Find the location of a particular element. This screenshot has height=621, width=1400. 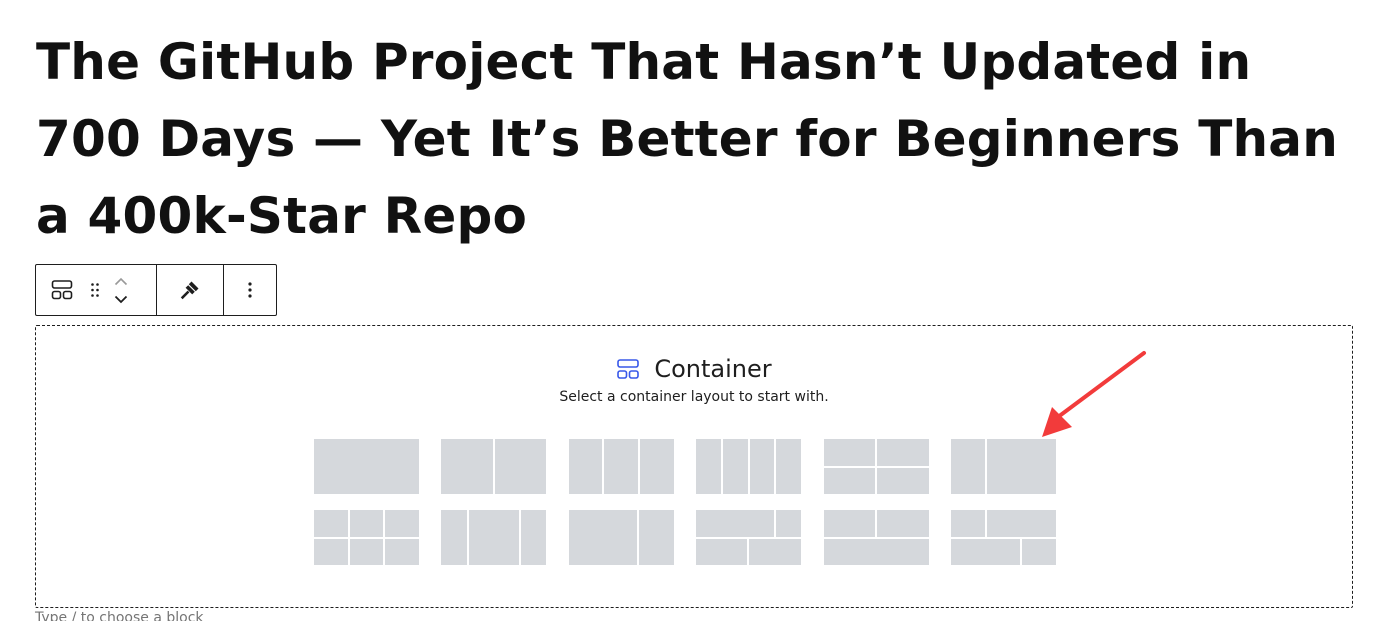

move-up-button is located at coordinates (121, 281).